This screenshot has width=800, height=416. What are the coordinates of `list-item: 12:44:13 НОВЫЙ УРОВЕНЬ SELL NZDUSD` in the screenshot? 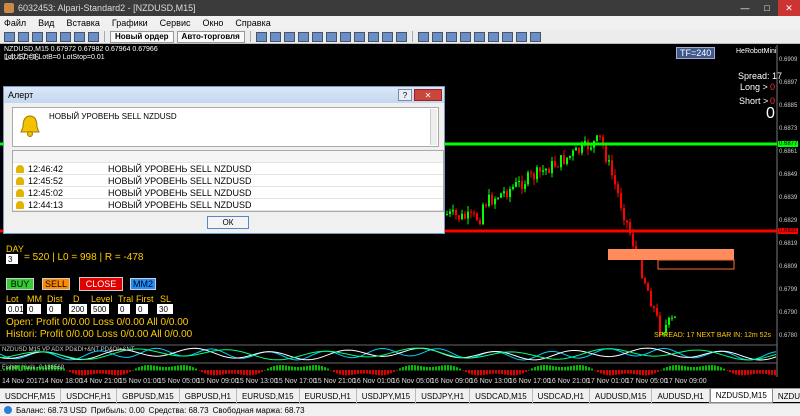 It's located at (228, 205).